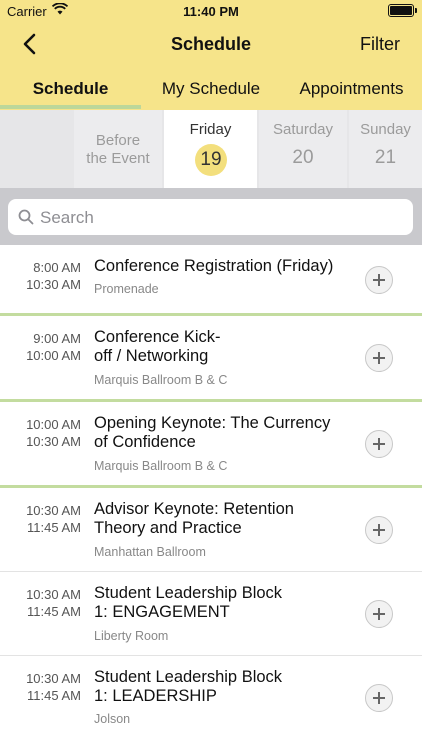  Describe the element at coordinates (118, 140) in the screenshot. I see `day-name-line1: Before` at that location.